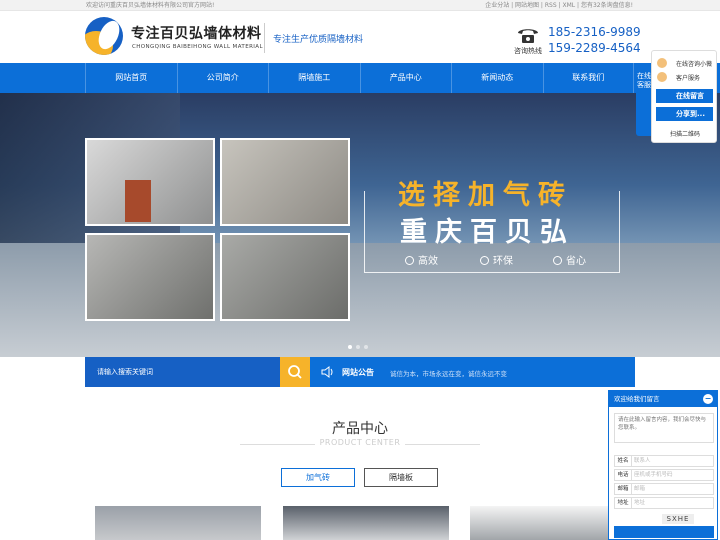  I want to click on speaker-icon, so click(327, 372).